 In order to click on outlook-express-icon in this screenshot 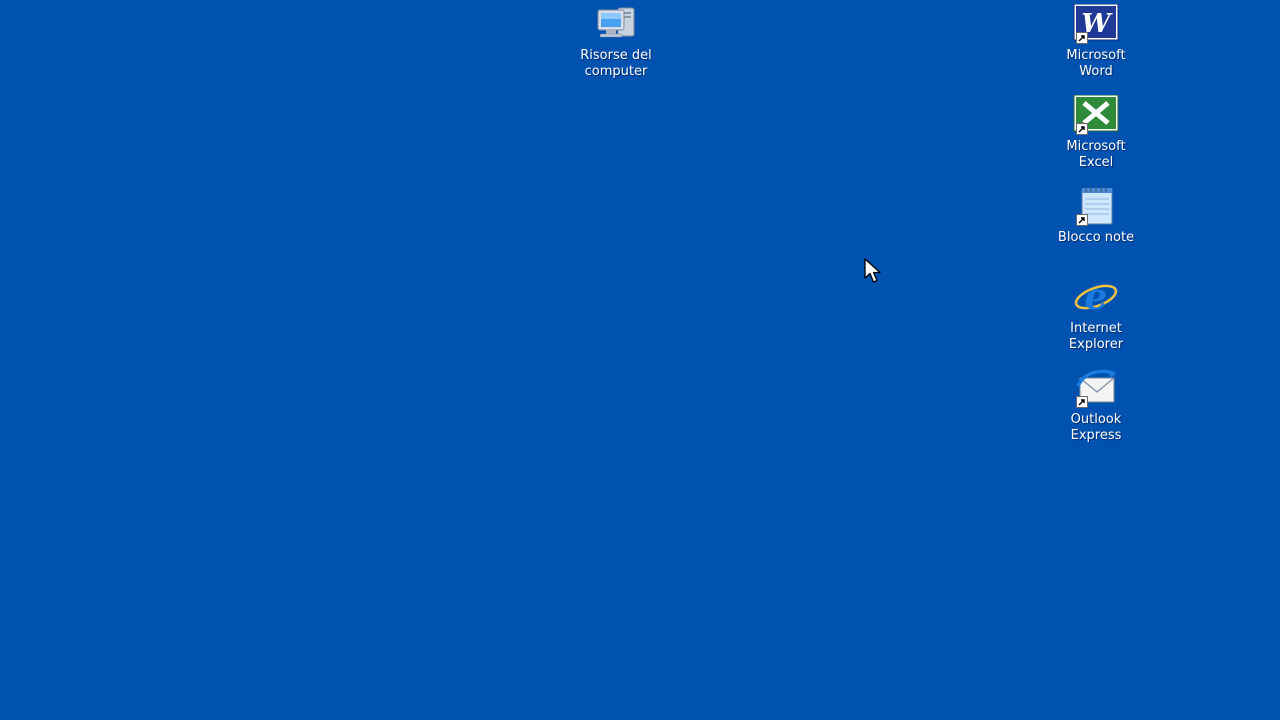, I will do `click(1096, 388)`.